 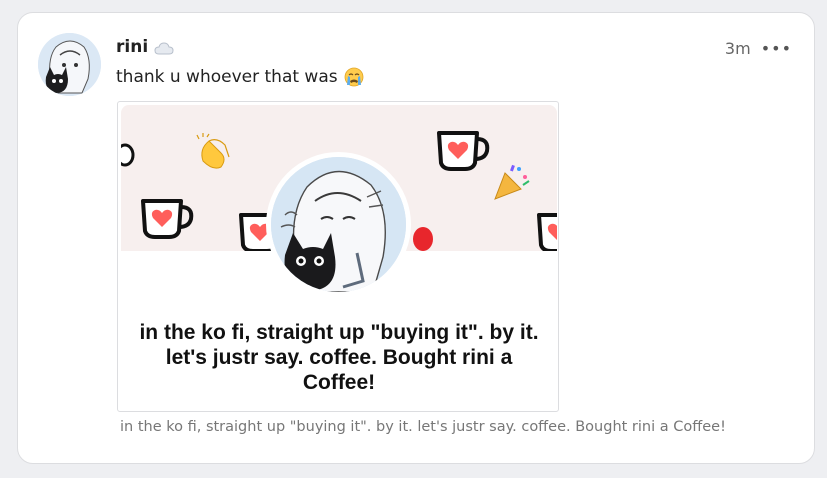 What do you see at coordinates (738, 48) in the screenshot?
I see `timestamp: 3m` at bounding box center [738, 48].